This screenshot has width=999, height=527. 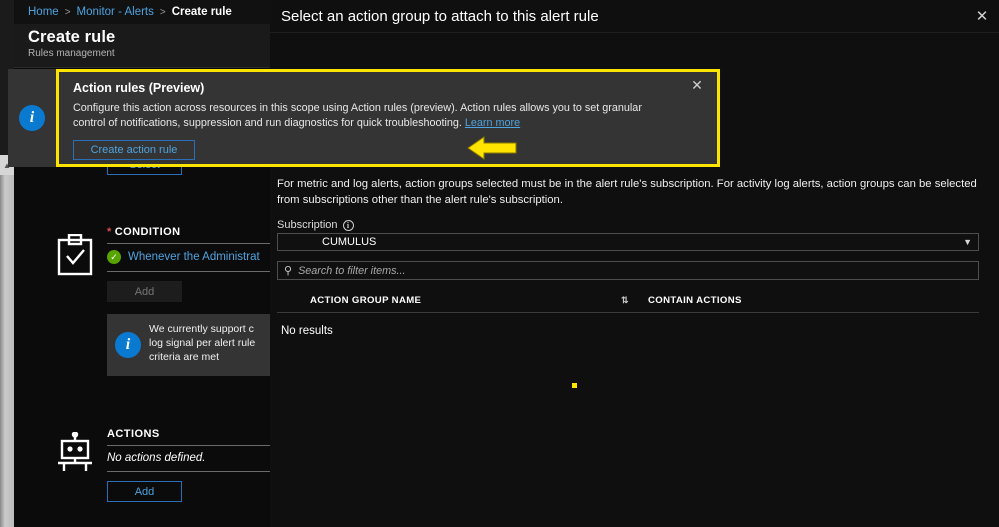 I want to click on page-title: Create rule, so click(x=72, y=37).